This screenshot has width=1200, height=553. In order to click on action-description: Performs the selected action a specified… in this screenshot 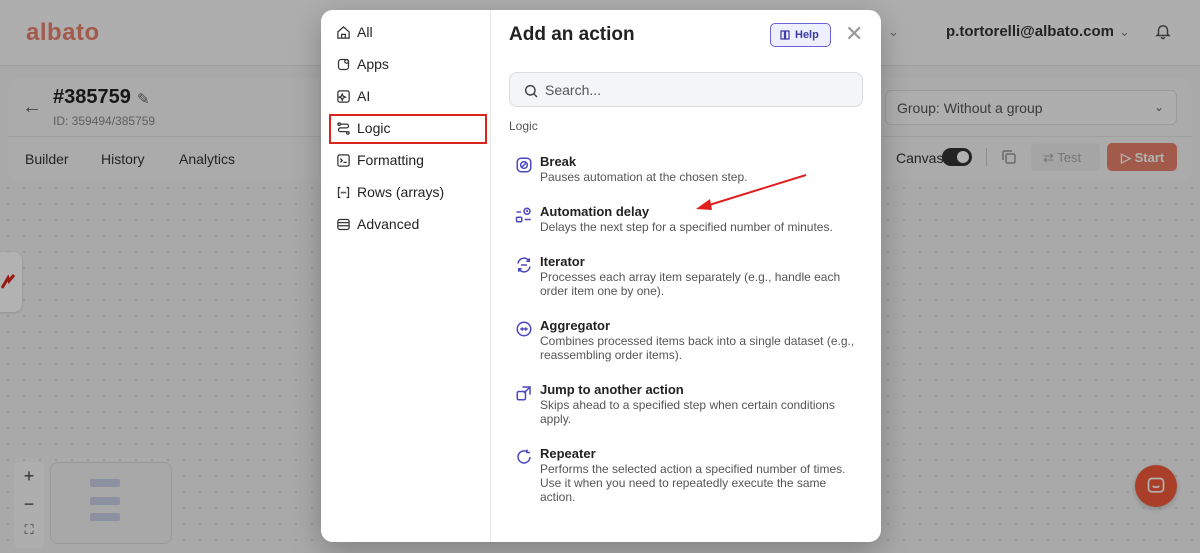, I will do `click(693, 483)`.